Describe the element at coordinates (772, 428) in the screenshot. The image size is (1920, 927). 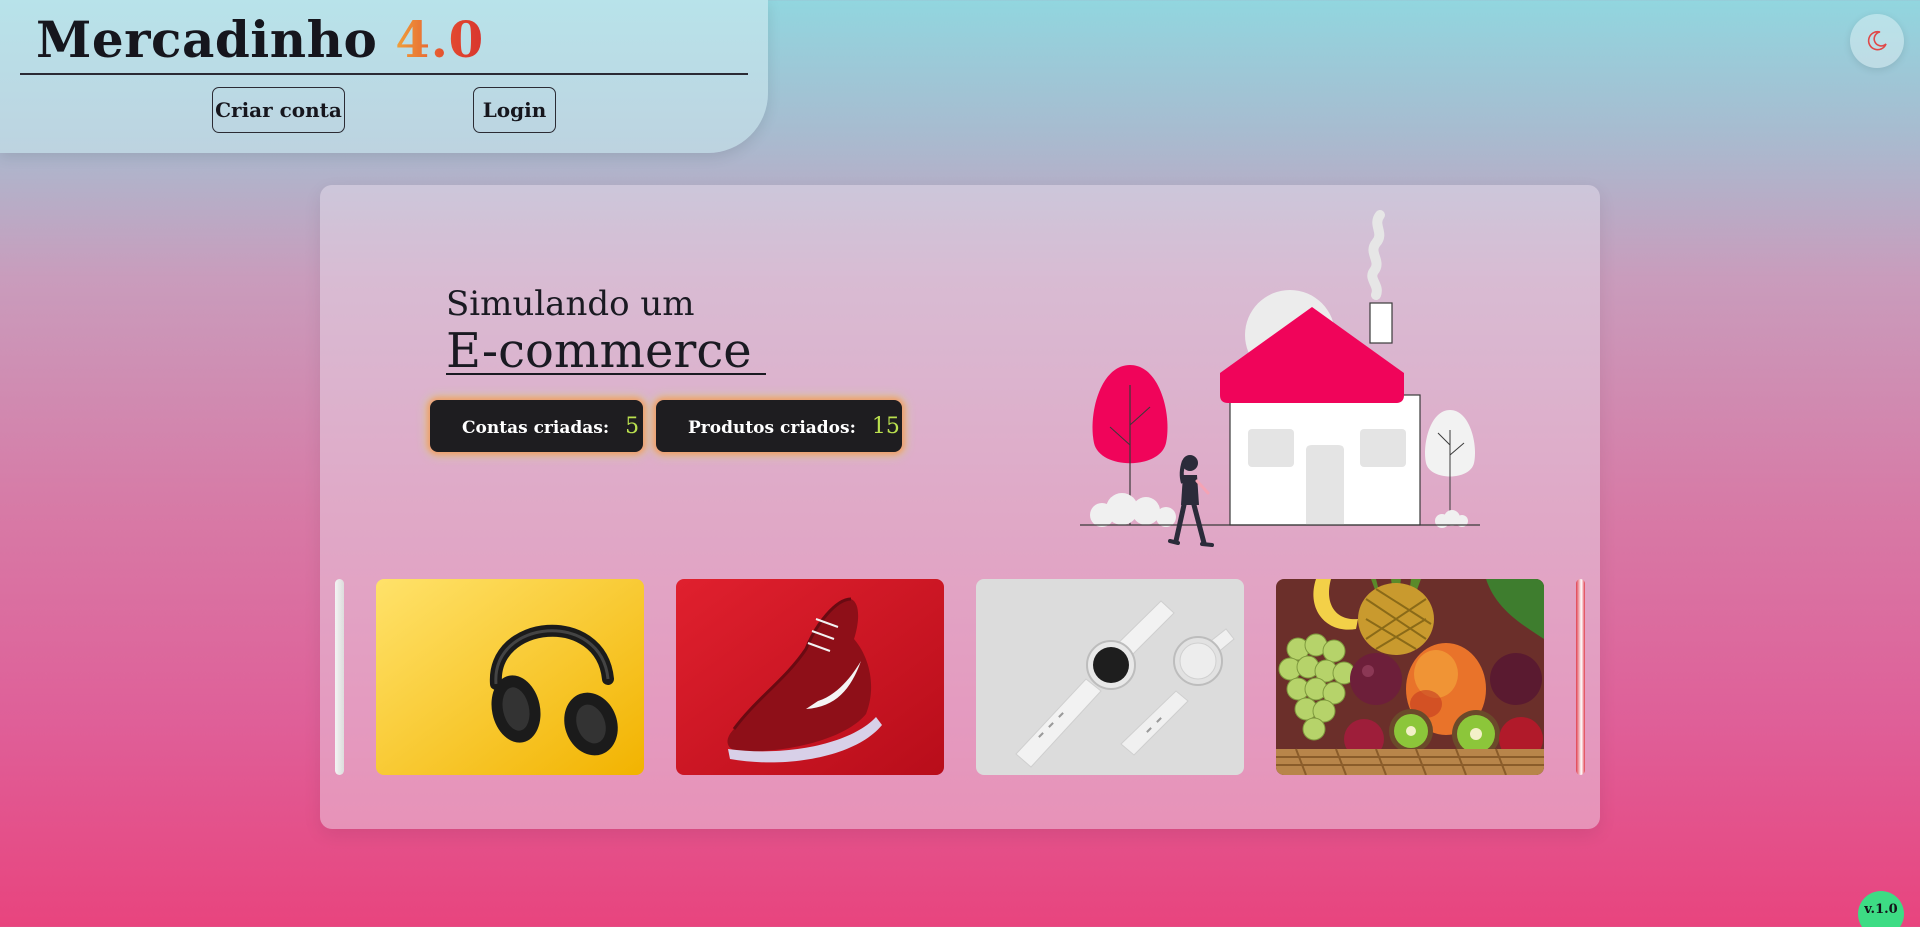
I see `stat-label: Produtos criados:` at that location.